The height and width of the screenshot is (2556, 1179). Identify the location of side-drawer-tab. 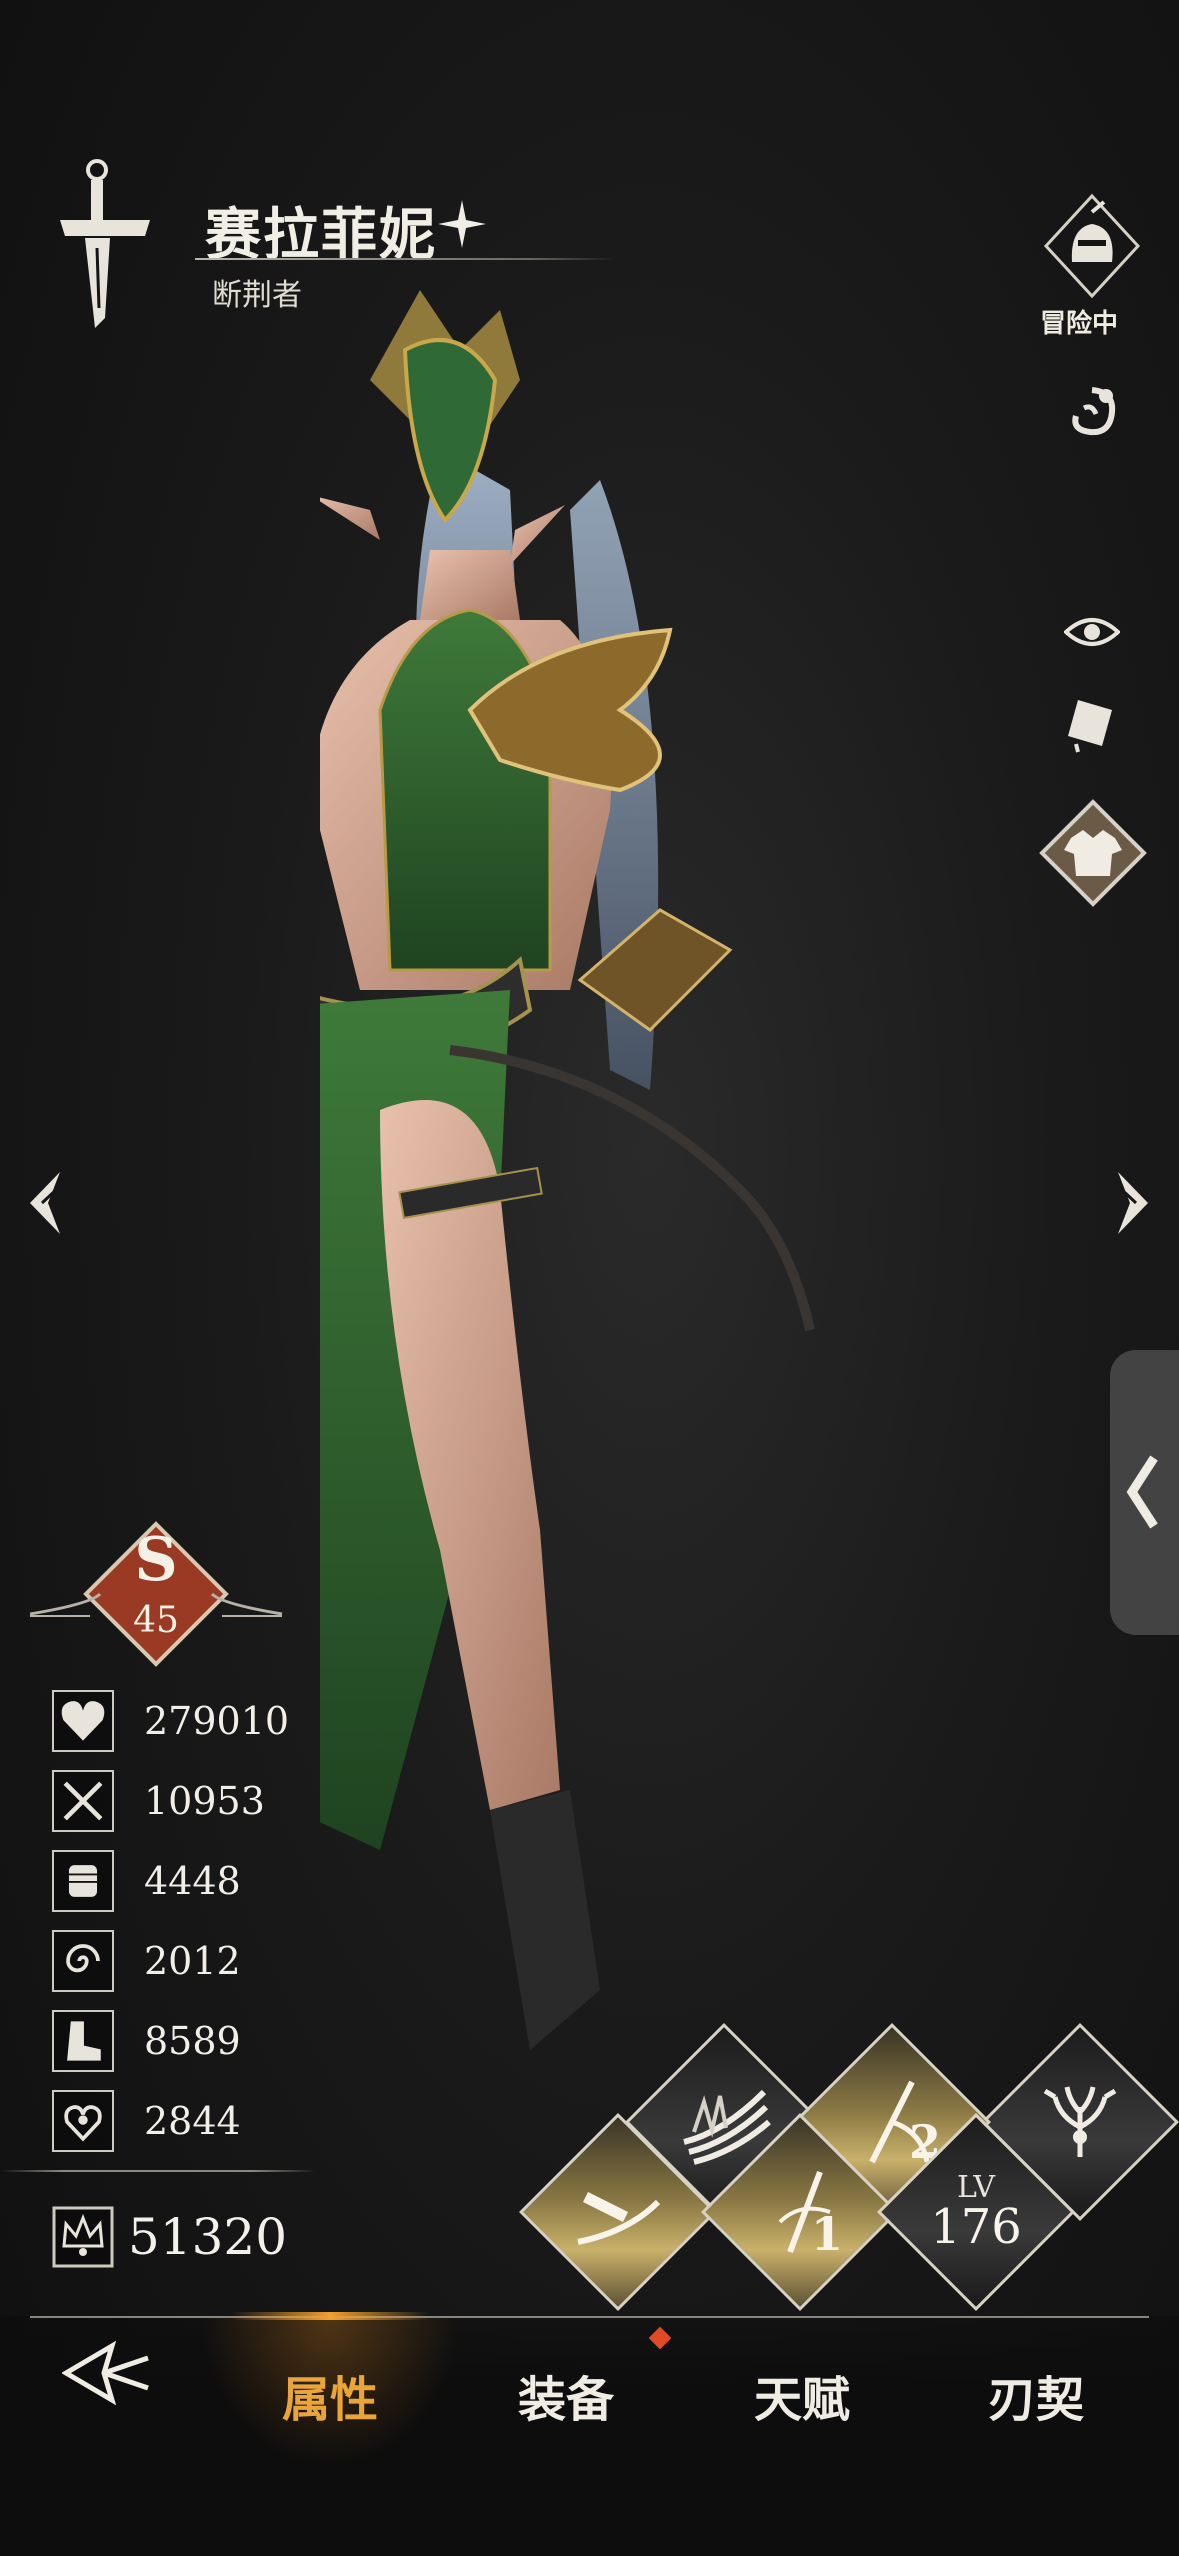
(1144, 1492).